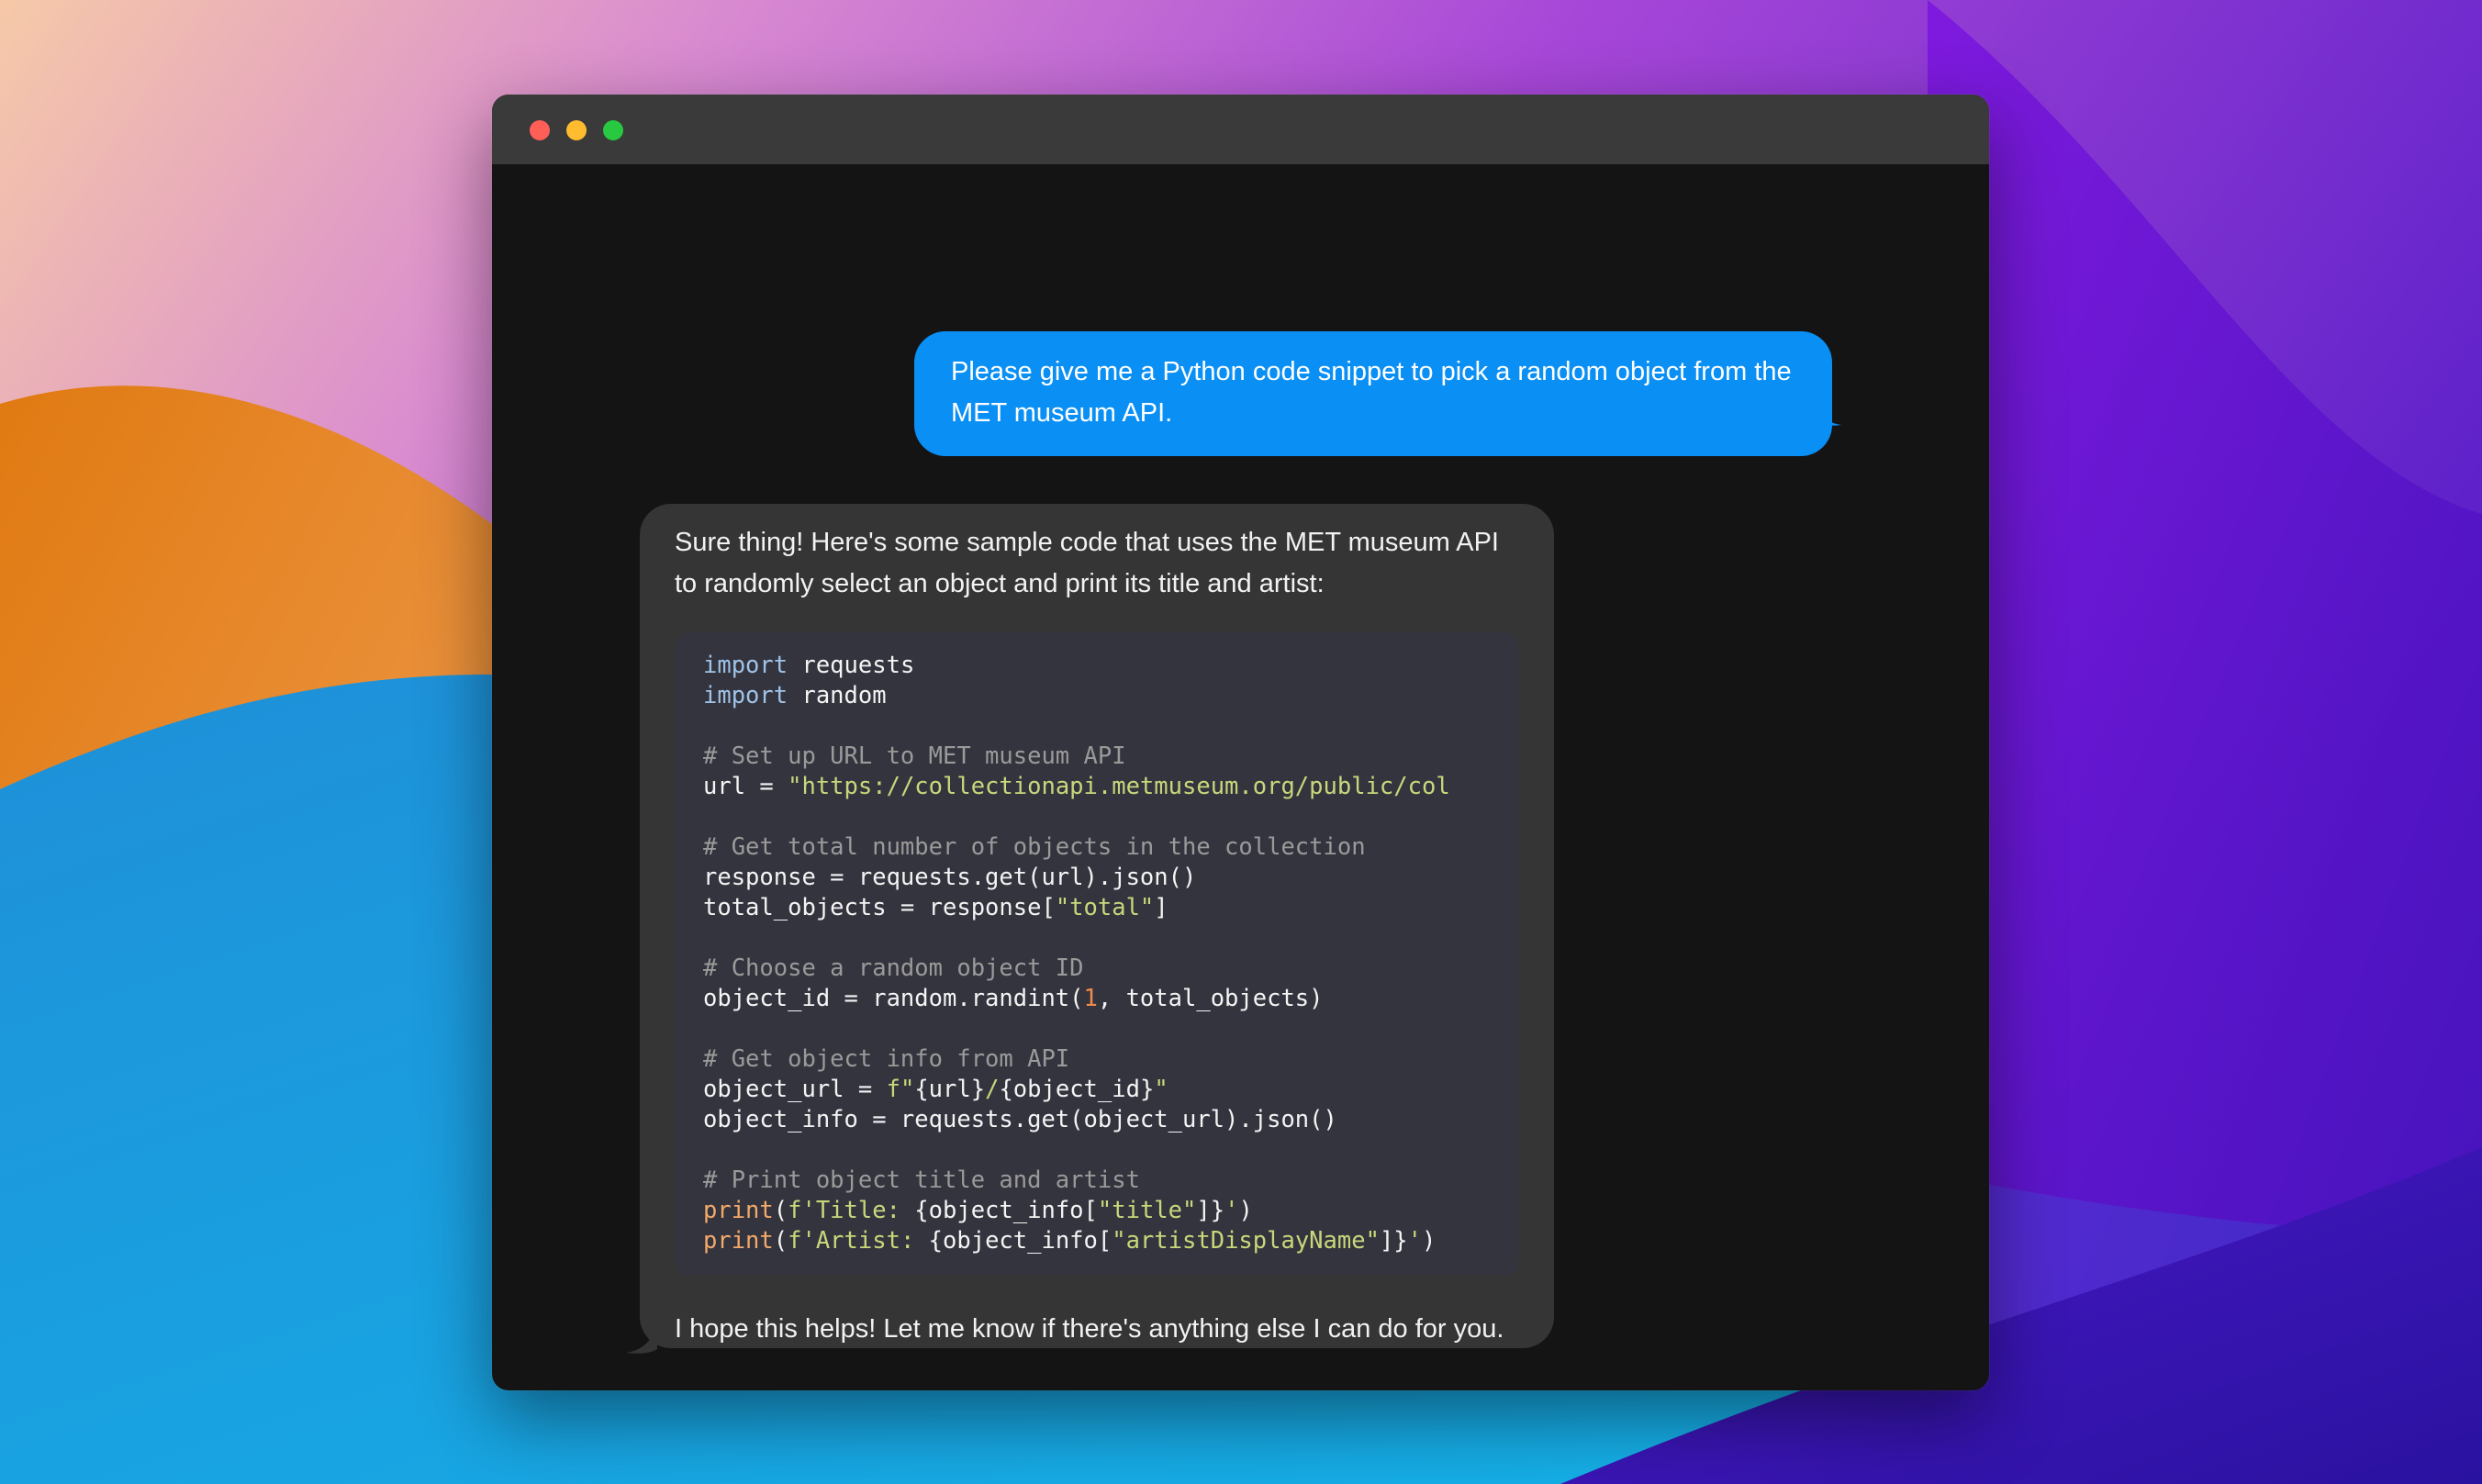  Describe the element at coordinates (858, 1241) in the screenshot. I see `code-token: f'Artist:` at that location.